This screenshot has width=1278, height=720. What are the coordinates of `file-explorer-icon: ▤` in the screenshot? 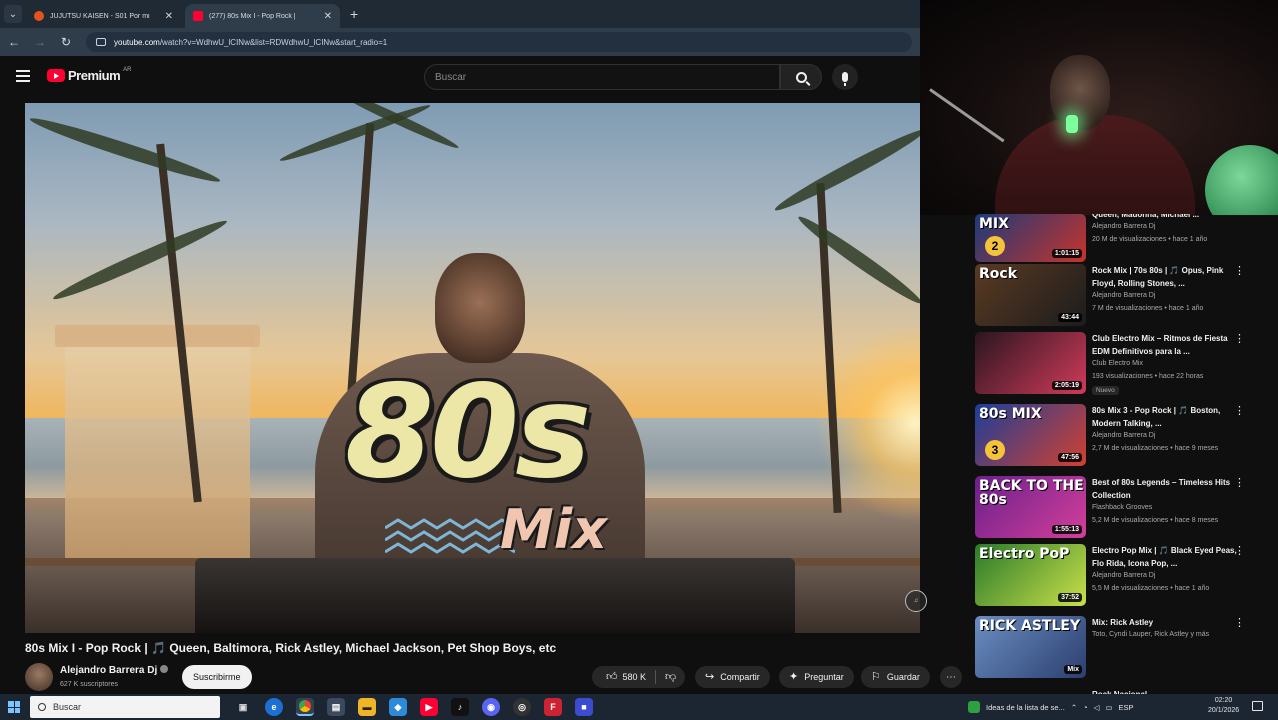 It's located at (336, 707).